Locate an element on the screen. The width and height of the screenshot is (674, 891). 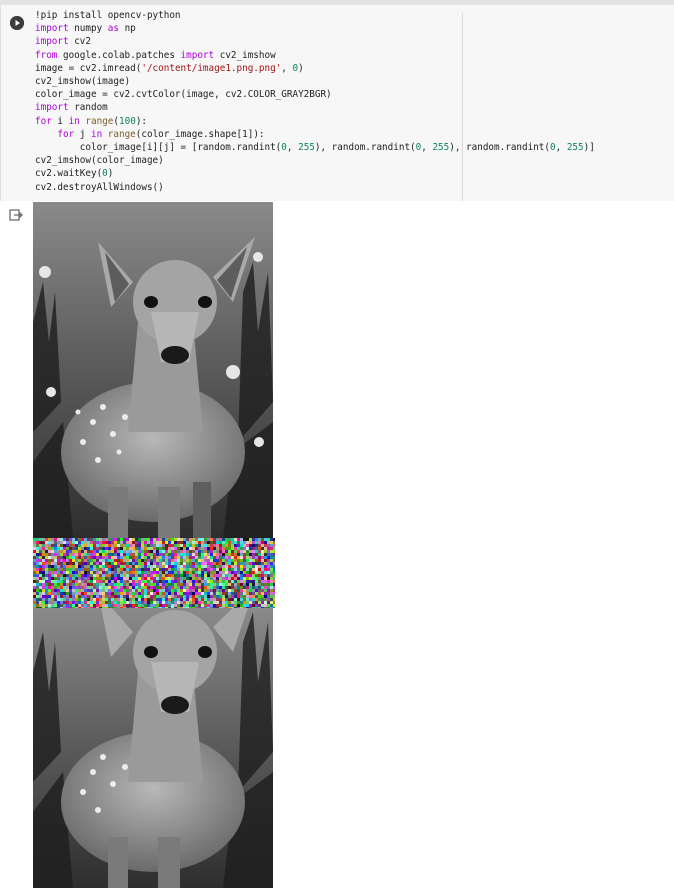
code-line: cv2.destroyAllWindows() is located at coordinates (99, 187).